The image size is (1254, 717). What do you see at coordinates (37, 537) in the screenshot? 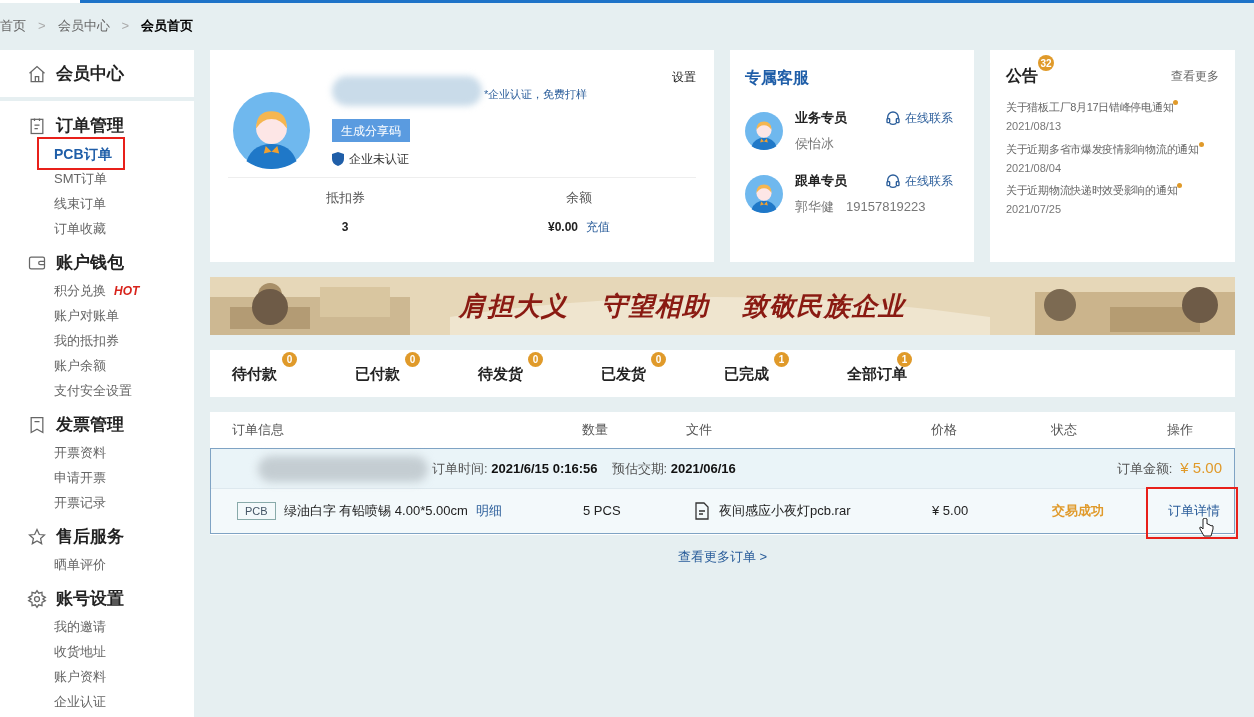
I see `star-icon` at bounding box center [37, 537].